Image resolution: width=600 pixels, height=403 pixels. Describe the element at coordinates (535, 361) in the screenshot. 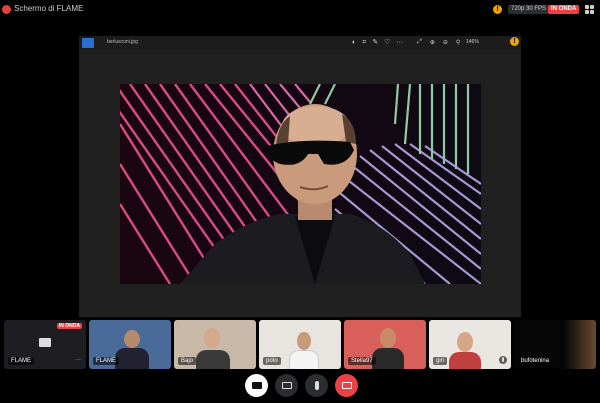

I see `participant-name: bufotenina` at that location.